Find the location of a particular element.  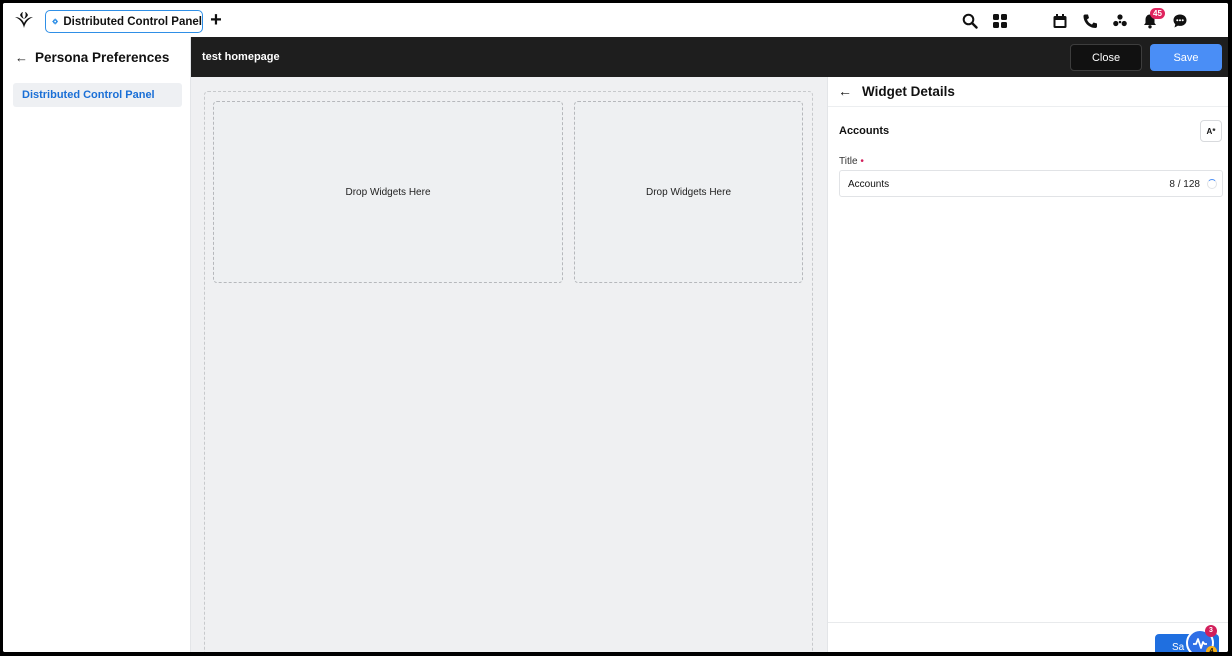

title-field-label: Title • is located at coordinates (851, 161).